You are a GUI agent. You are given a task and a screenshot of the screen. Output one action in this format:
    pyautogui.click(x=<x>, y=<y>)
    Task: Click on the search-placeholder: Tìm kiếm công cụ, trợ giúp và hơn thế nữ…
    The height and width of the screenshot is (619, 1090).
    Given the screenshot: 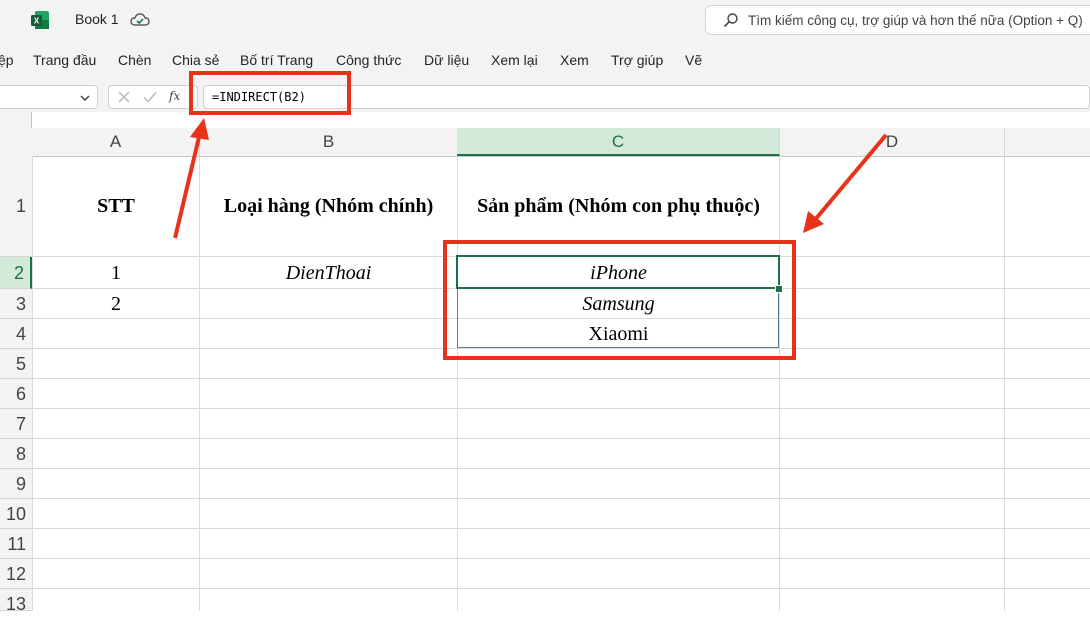 What is the action you would take?
    pyautogui.click(x=915, y=20)
    